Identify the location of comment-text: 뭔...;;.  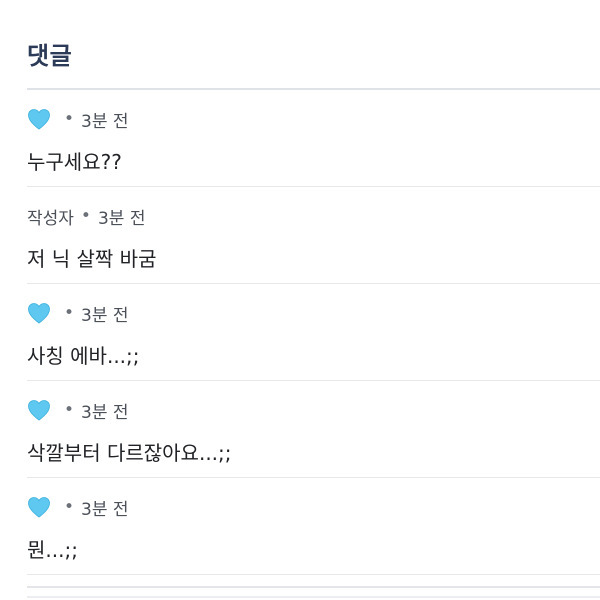
(52, 550).